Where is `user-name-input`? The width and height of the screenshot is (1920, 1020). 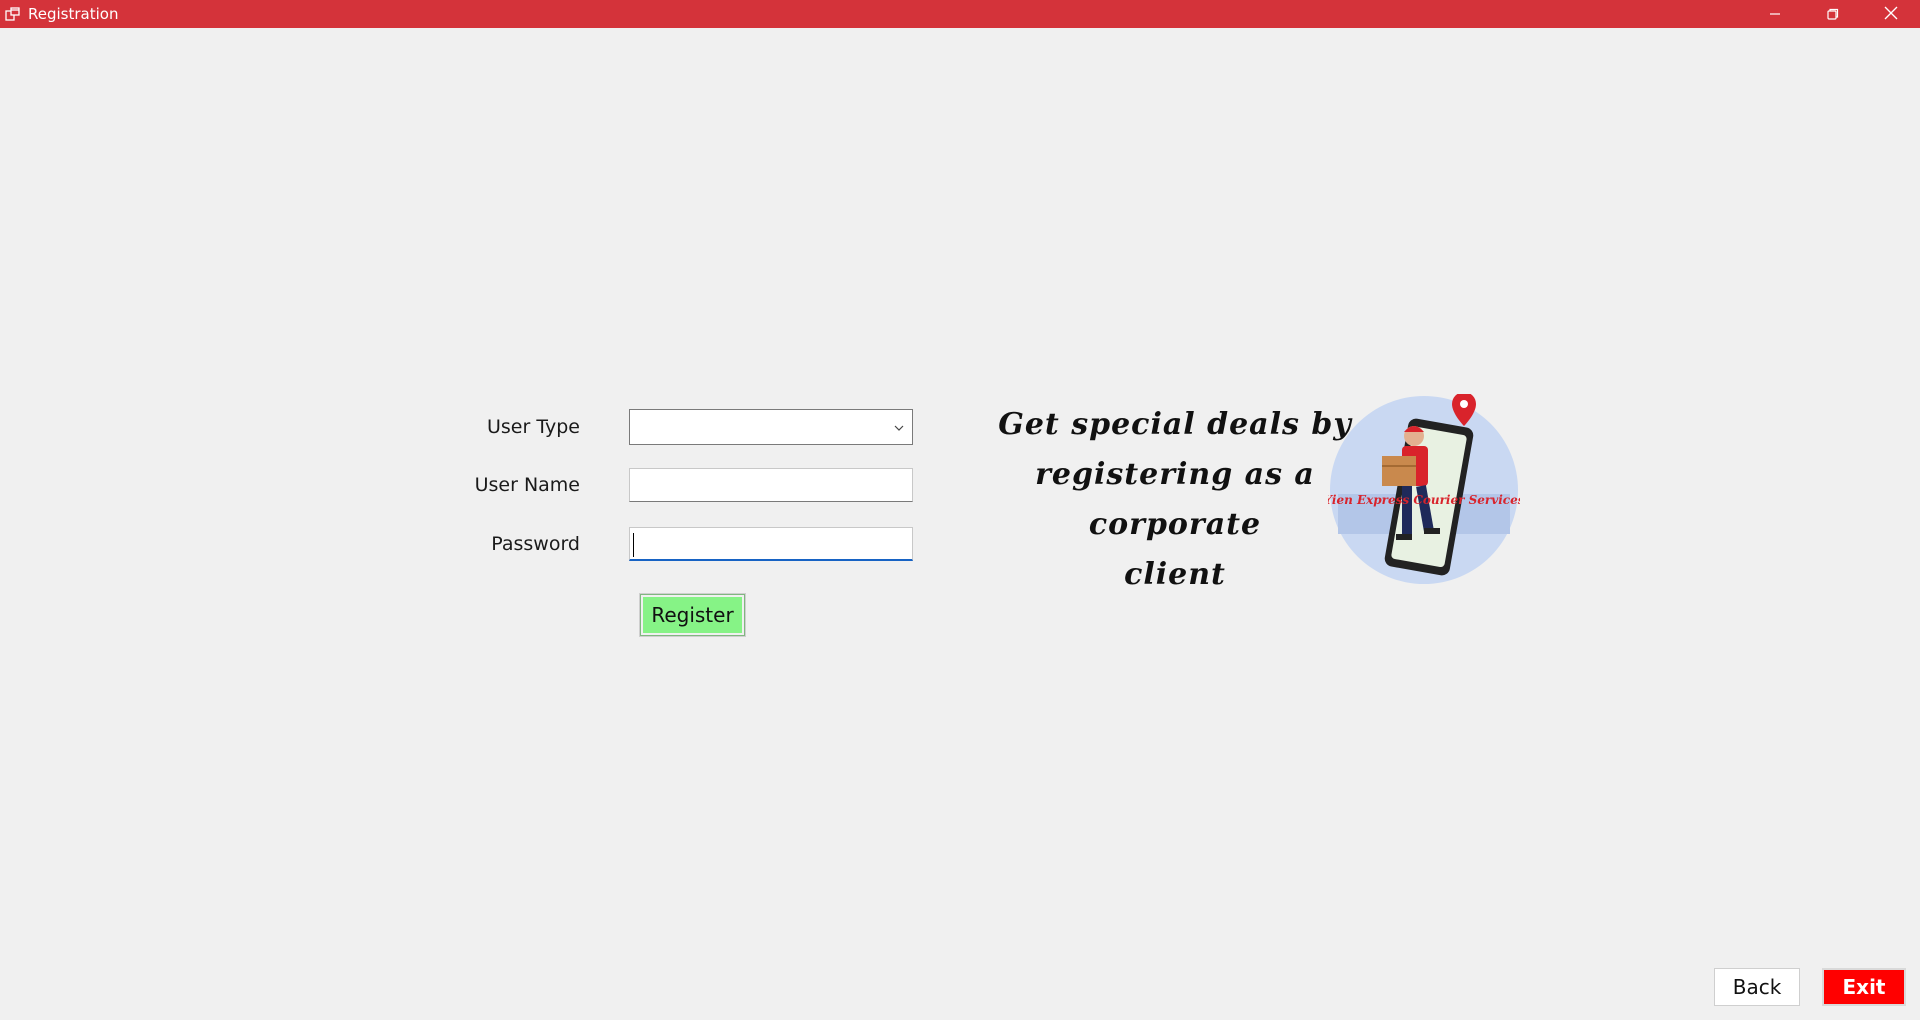 user-name-input is located at coordinates (771, 485).